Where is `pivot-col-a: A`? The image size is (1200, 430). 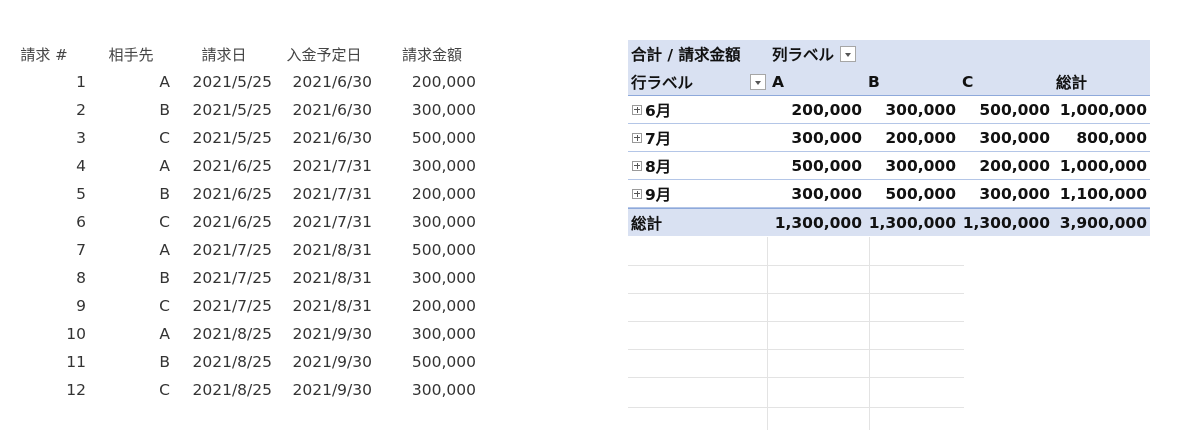 pivot-col-a: A is located at coordinates (817, 82).